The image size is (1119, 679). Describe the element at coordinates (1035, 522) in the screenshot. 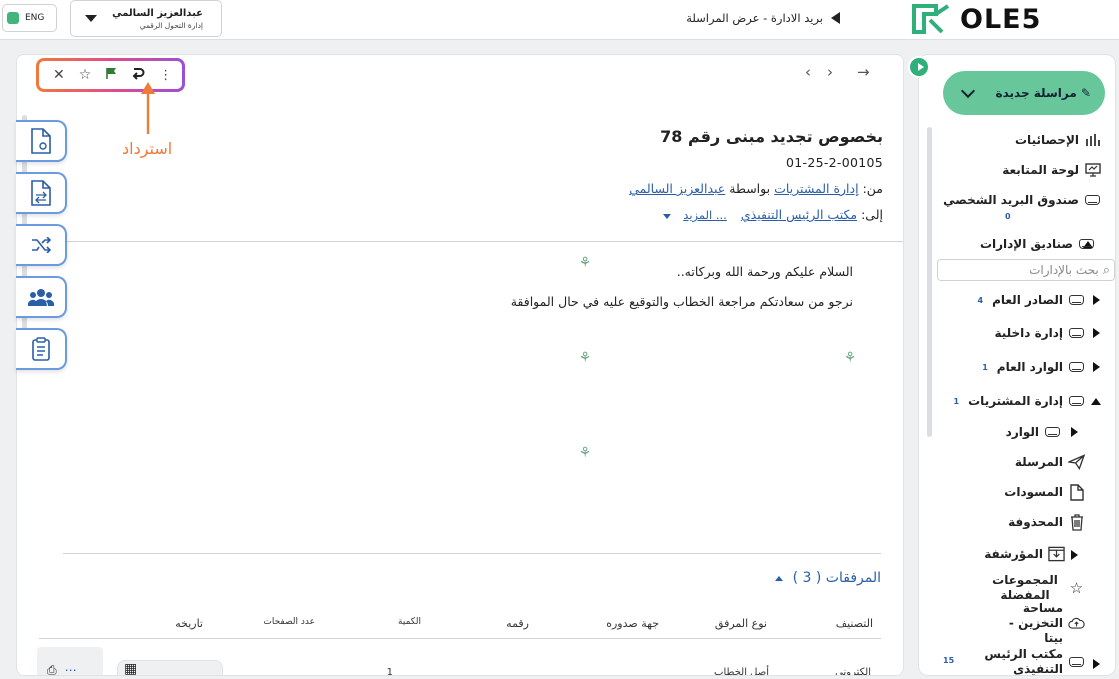

I see `sidebar-item-label: المحذوفة` at that location.